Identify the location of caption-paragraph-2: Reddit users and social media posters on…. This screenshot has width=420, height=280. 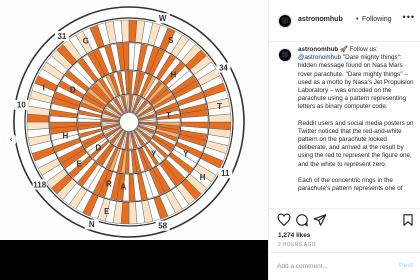
(356, 143).